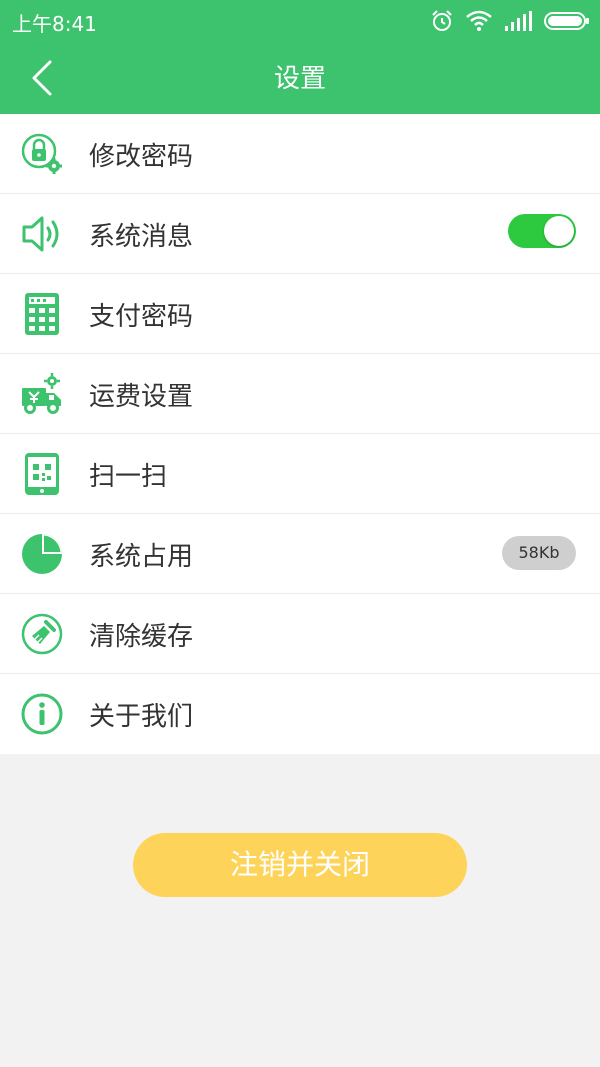 The height and width of the screenshot is (1067, 600). What do you see at coordinates (41, 393) in the screenshot?
I see `delivery-truck-icon` at bounding box center [41, 393].